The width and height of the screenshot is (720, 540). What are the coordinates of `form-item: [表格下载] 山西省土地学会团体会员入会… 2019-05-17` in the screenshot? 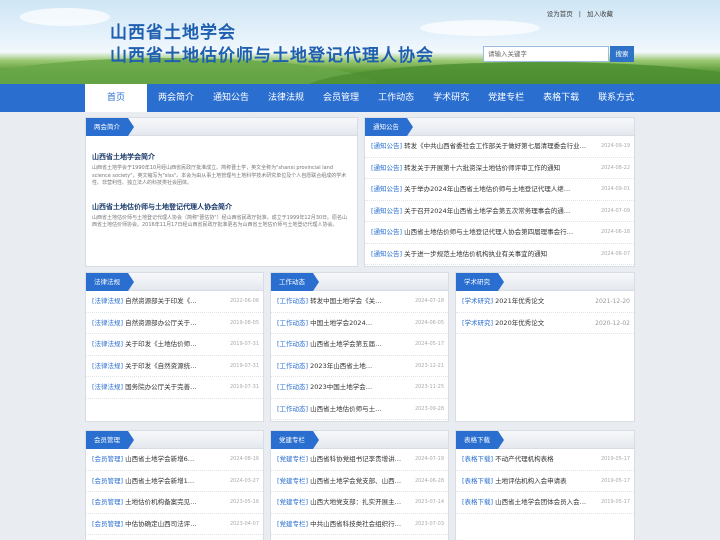 It's located at (545, 503).